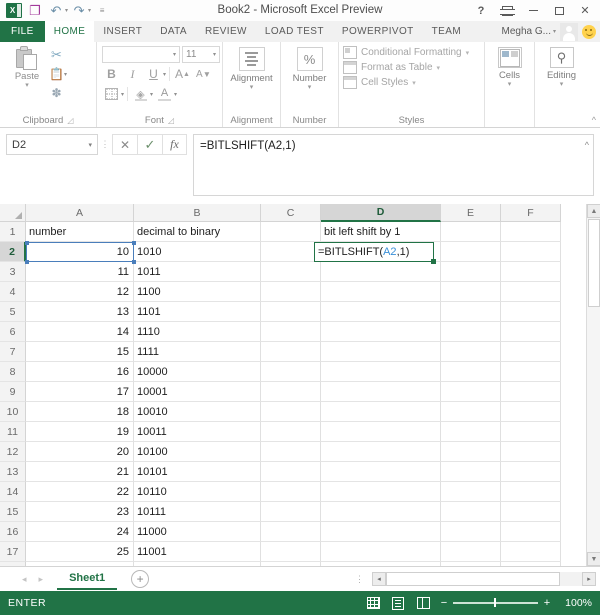 The image size is (600, 615). I want to click on row-header-17: 17, so click(13, 552).